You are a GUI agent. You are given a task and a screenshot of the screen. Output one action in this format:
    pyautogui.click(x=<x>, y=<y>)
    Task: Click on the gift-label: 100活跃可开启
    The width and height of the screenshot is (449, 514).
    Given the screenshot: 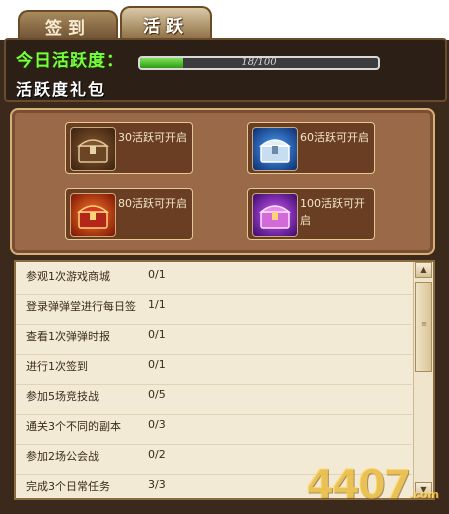 What is the action you would take?
    pyautogui.click(x=332, y=212)
    